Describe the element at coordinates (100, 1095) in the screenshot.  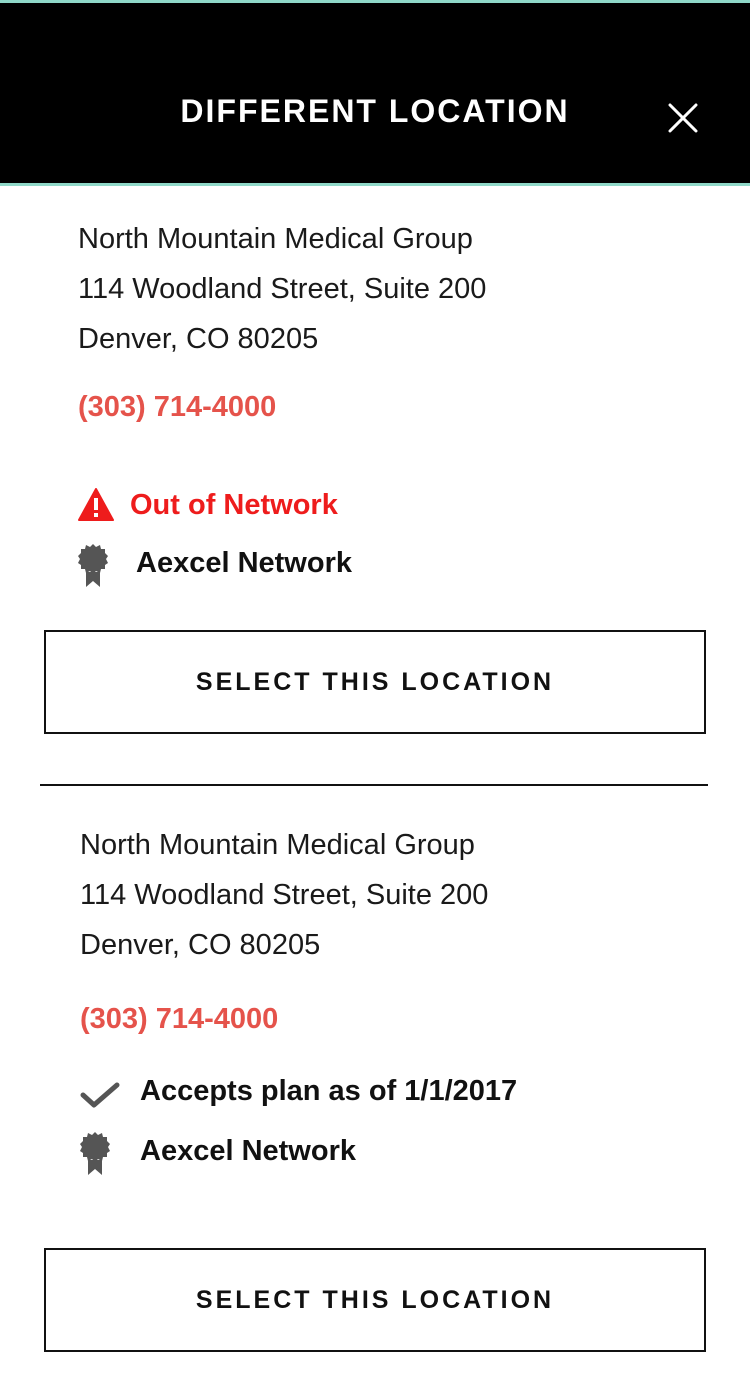
I see `checkmark-icon` at that location.